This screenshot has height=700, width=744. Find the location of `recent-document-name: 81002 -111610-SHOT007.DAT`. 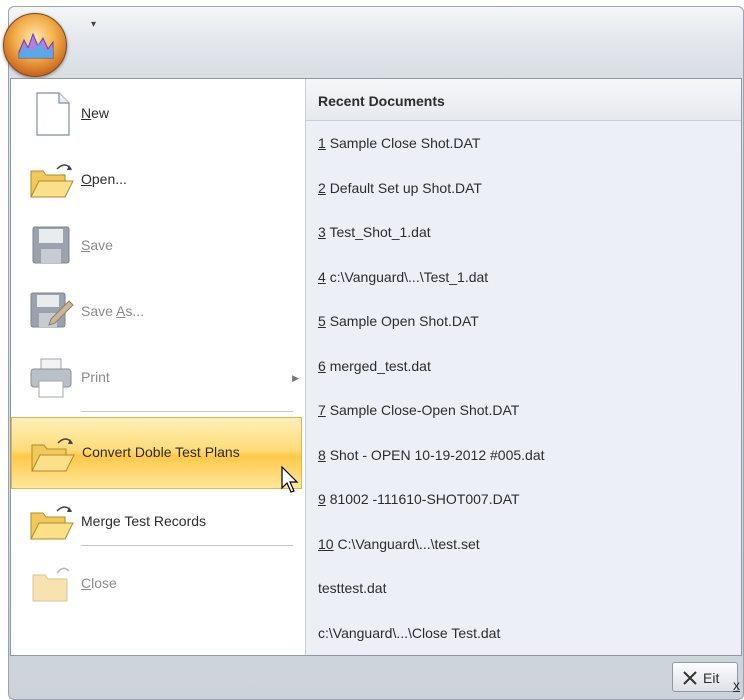

recent-document-name: 81002 -111610-SHOT007.DAT is located at coordinates (424, 499).